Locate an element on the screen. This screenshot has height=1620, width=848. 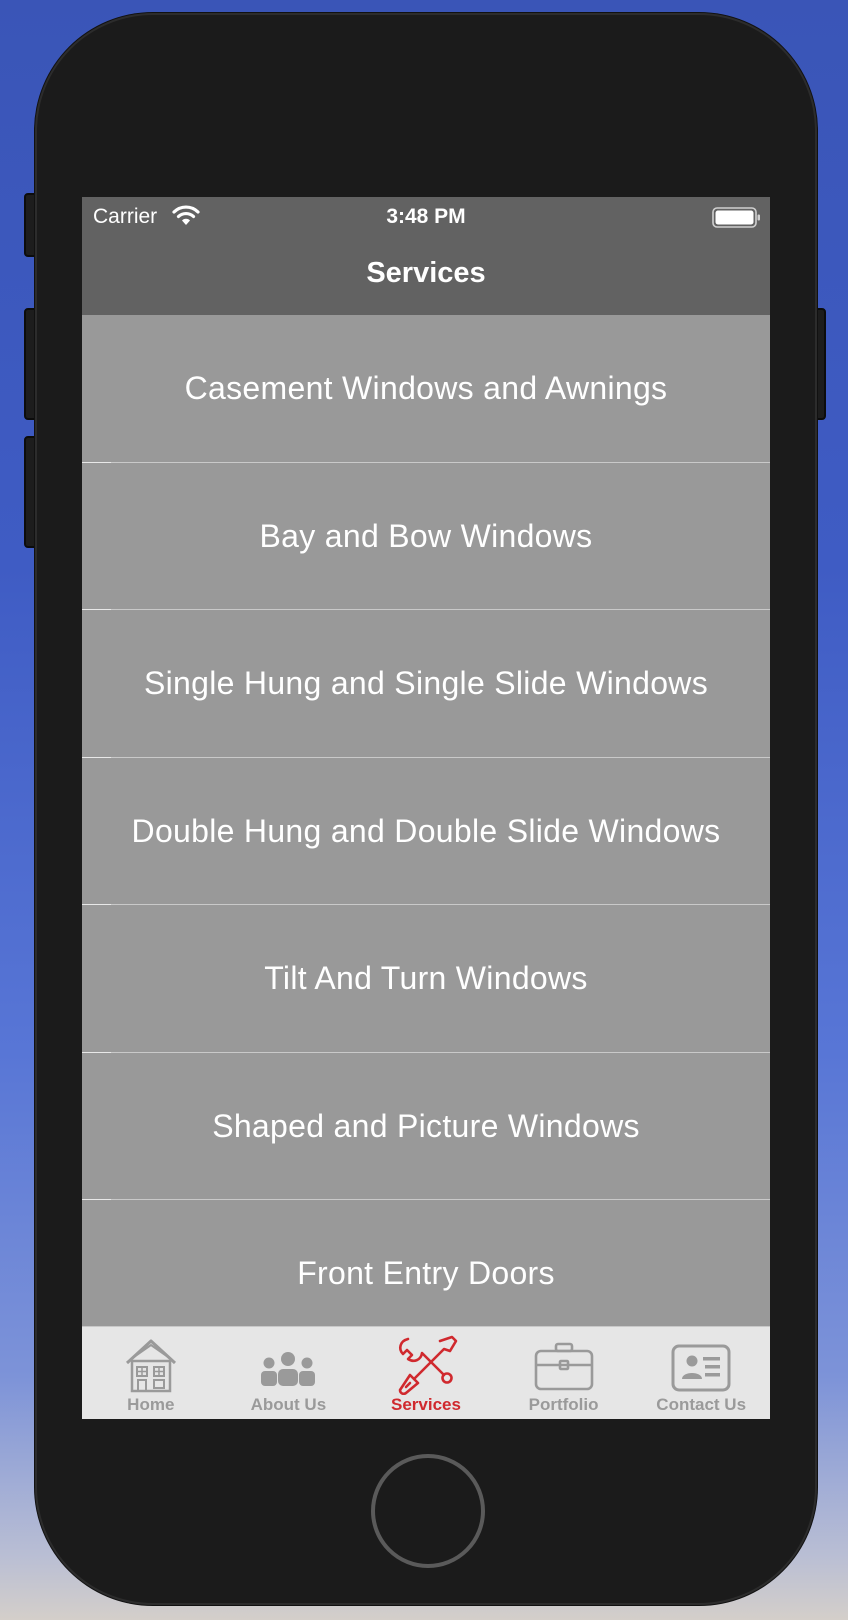
service-row-double-hung: Double Hung and Double Slide Windows is located at coordinates (426, 831).